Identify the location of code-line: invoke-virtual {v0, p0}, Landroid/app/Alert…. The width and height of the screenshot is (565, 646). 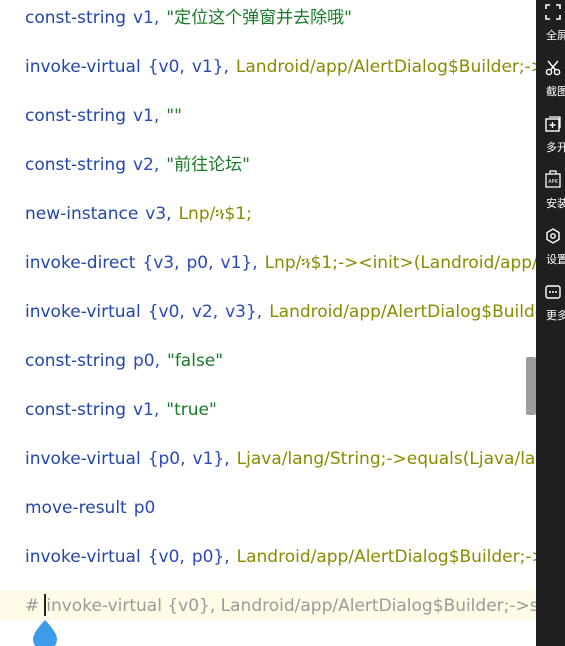
(280, 557).